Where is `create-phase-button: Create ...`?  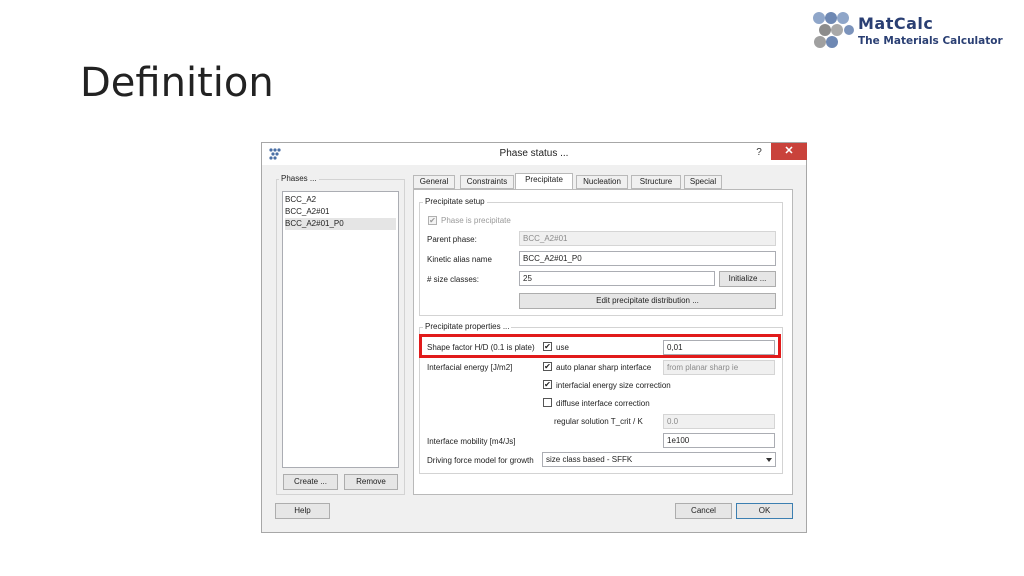
create-phase-button: Create ... is located at coordinates (310, 482).